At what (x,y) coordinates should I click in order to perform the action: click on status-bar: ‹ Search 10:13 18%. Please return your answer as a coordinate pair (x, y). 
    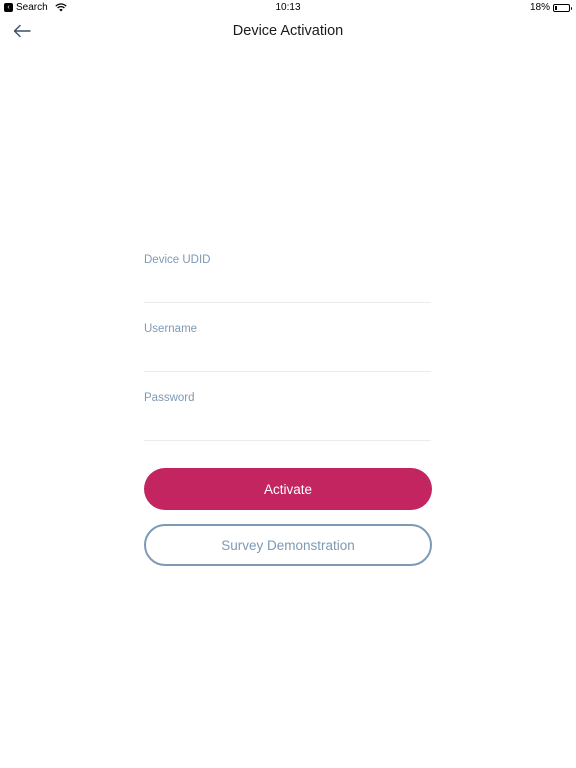
    Looking at the image, I should click on (288, 8).